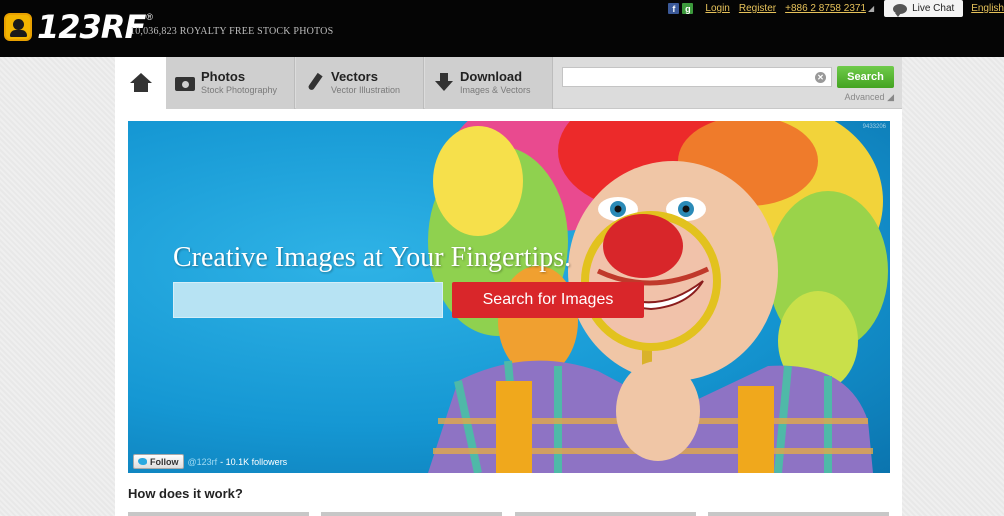 This screenshot has width=1004, height=516. Describe the element at coordinates (239, 90) in the screenshot. I see `tab-photos-subtitle: Stock Photography` at that location.